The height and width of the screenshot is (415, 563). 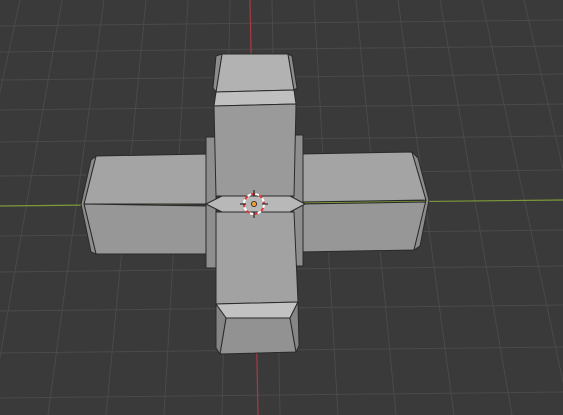 I want to click on object-origin-icon, so click(x=253, y=203).